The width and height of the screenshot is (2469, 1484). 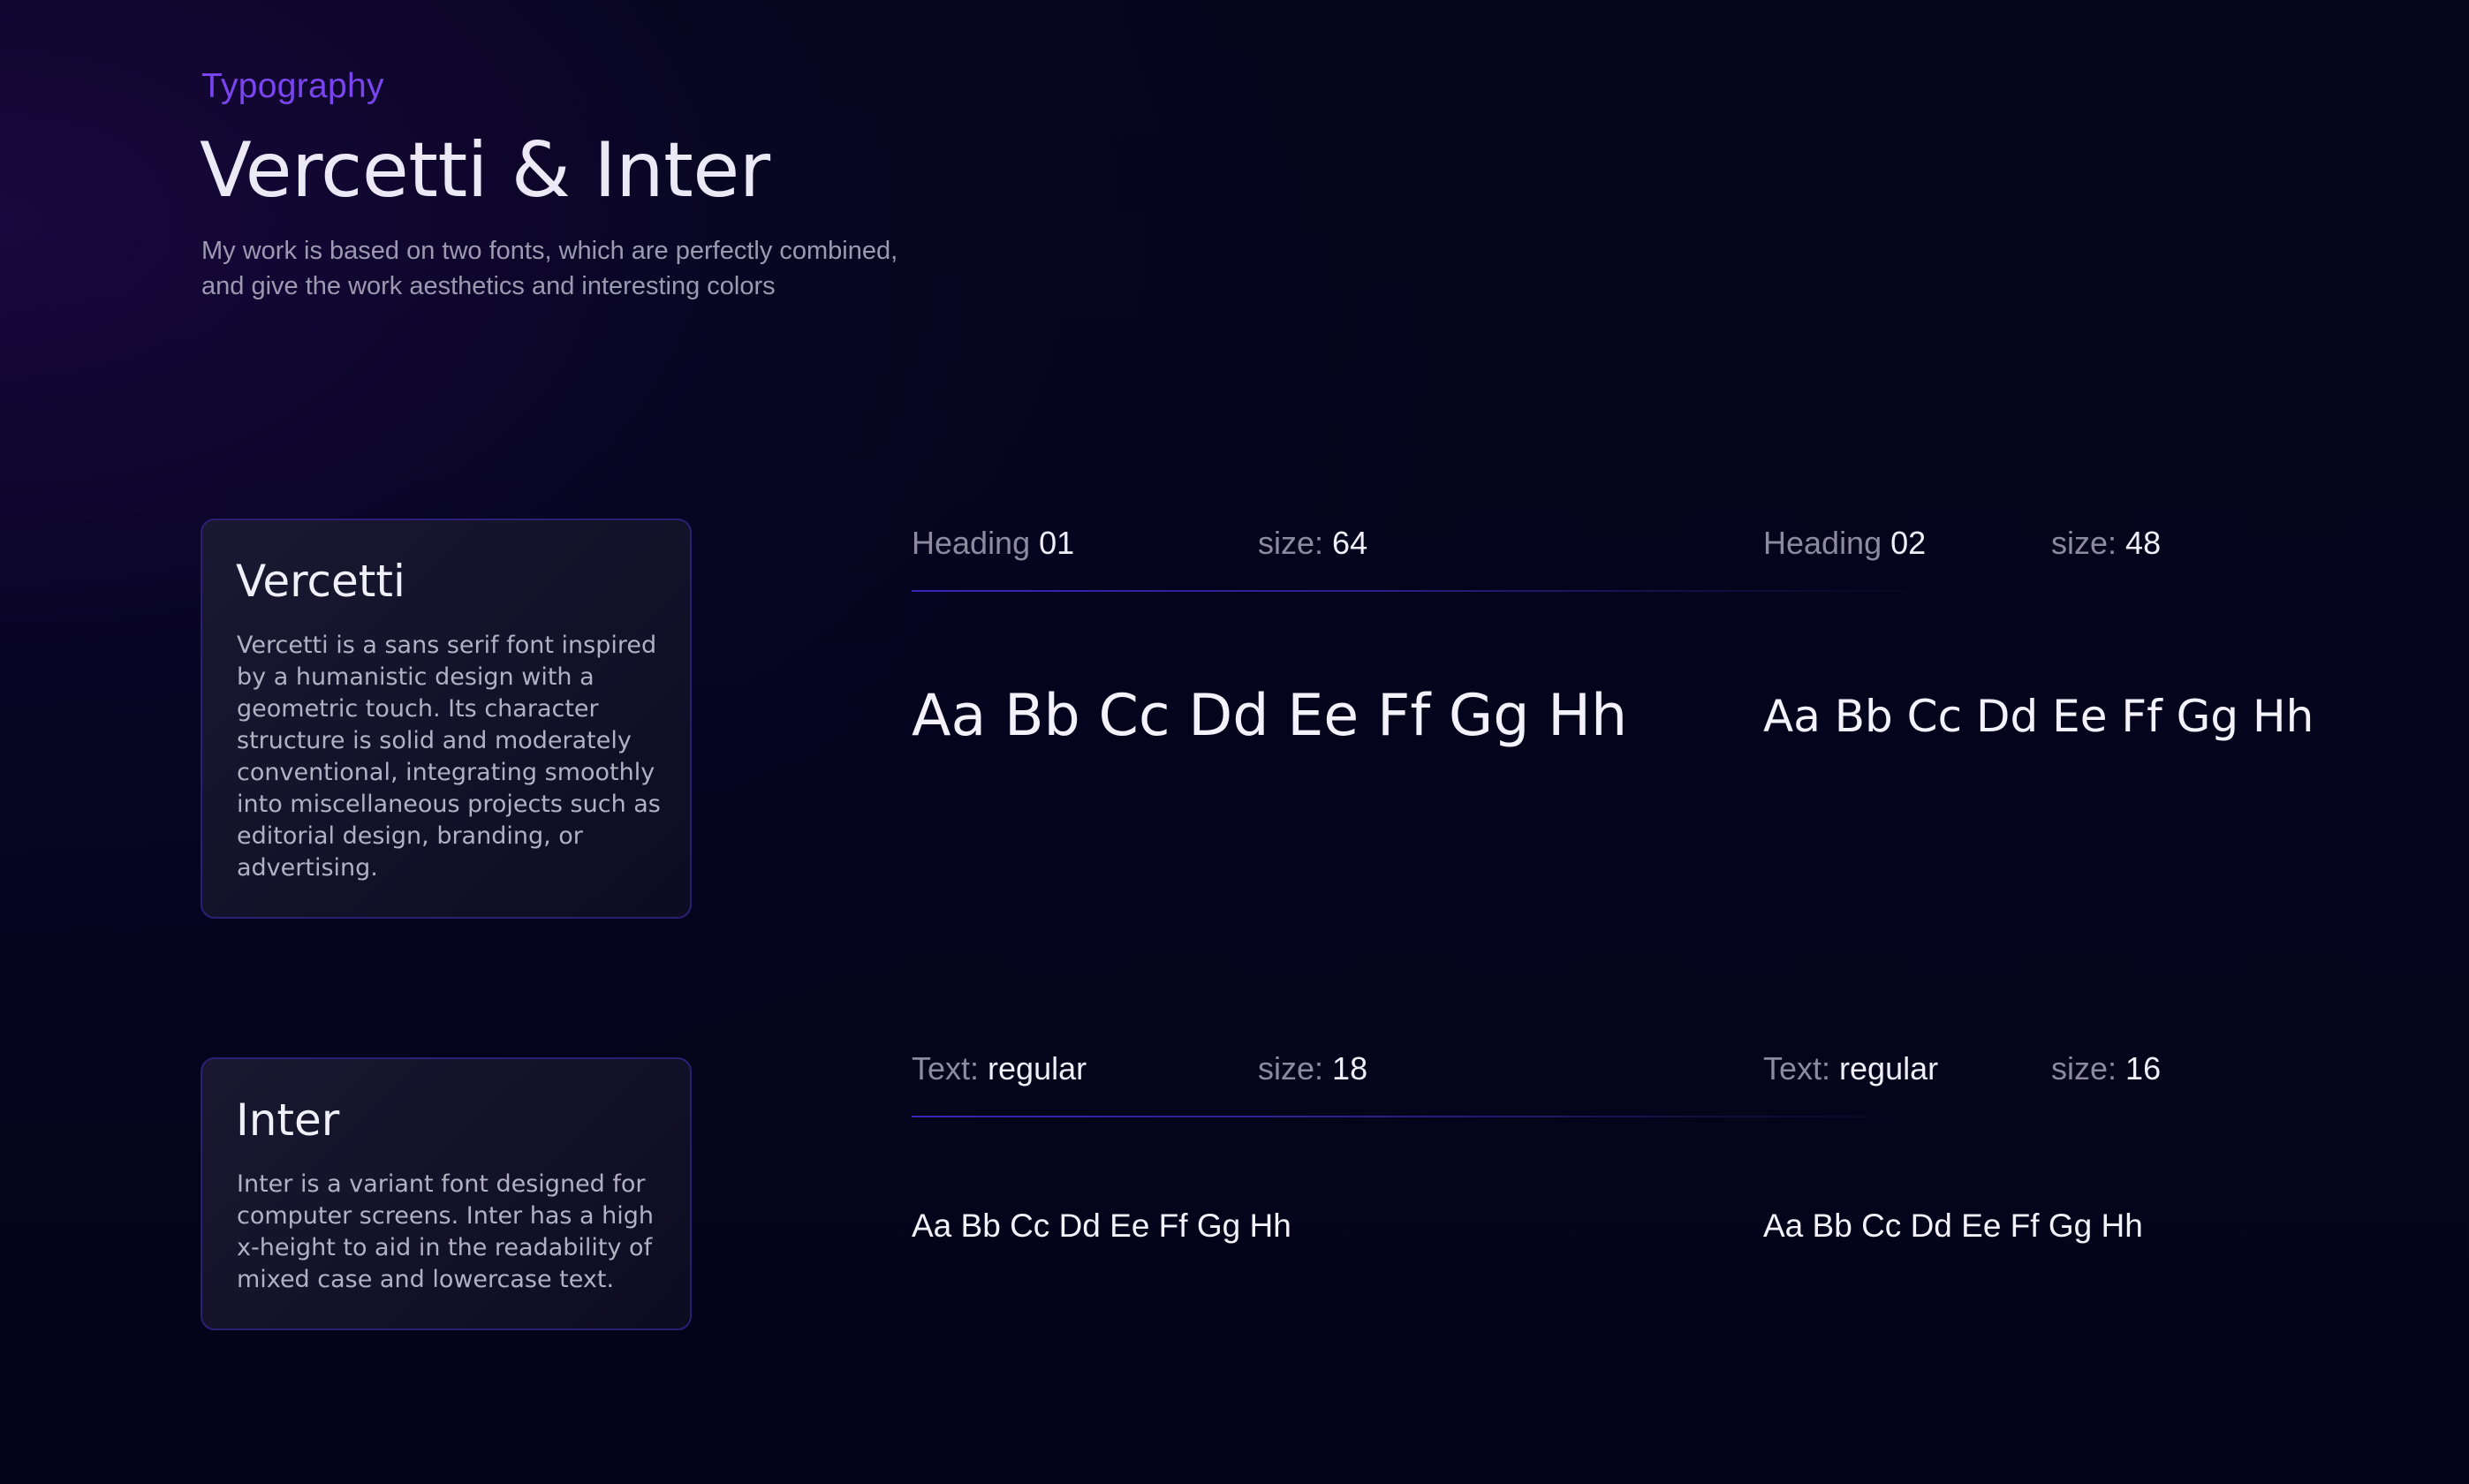 What do you see at coordinates (447, 645) in the screenshot?
I see `description-line: Vercetti is a sans serif font inspired` at bounding box center [447, 645].